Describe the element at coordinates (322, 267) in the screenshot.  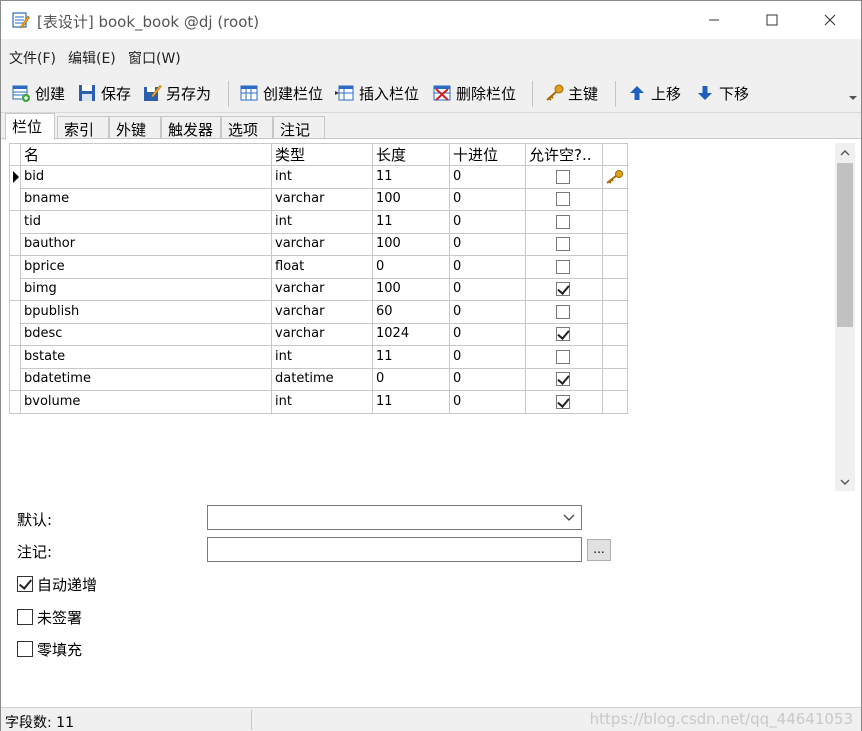
I see `cell-type: float` at that location.